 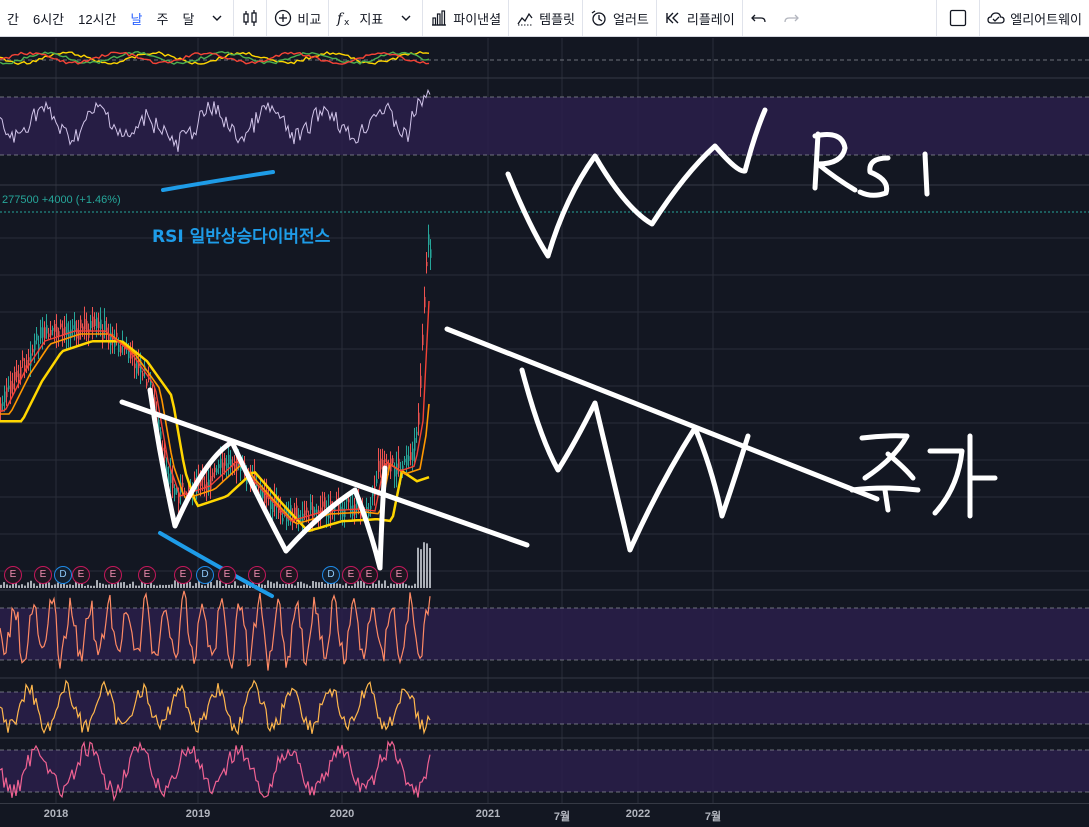 I want to click on chart-type-button, so click(x=250, y=18).